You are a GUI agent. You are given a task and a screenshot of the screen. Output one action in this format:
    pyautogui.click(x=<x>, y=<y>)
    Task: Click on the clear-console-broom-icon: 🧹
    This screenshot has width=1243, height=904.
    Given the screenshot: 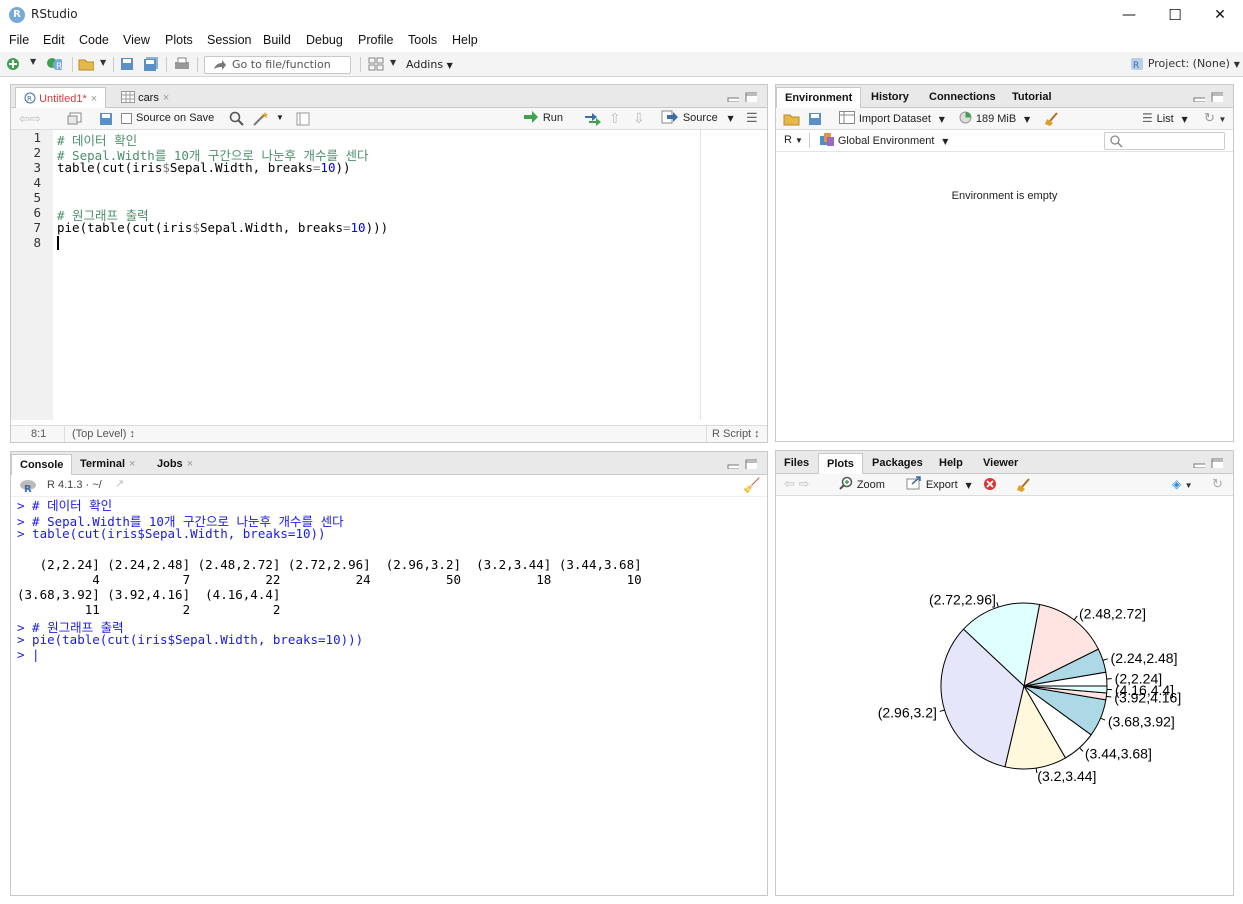 What is the action you would take?
    pyautogui.click(x=751, y=485)
    